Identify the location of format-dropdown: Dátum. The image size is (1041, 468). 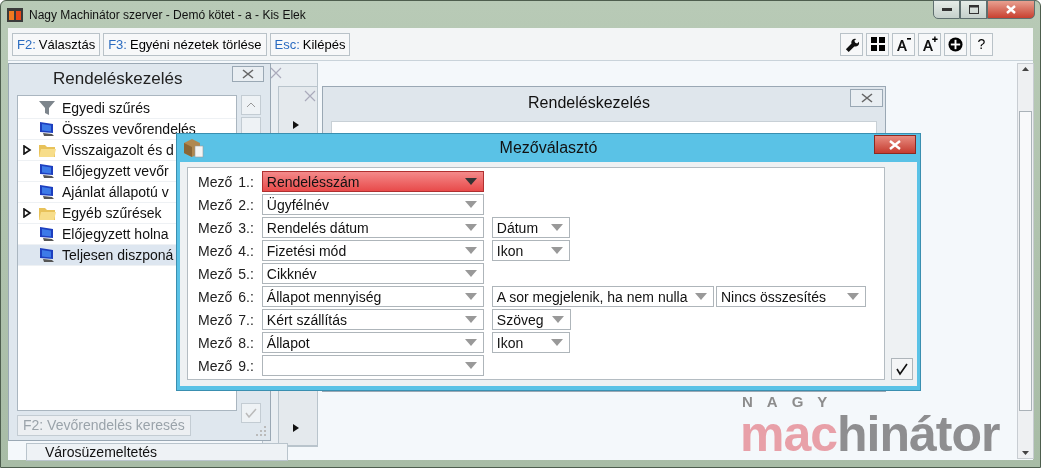
(530, 227).